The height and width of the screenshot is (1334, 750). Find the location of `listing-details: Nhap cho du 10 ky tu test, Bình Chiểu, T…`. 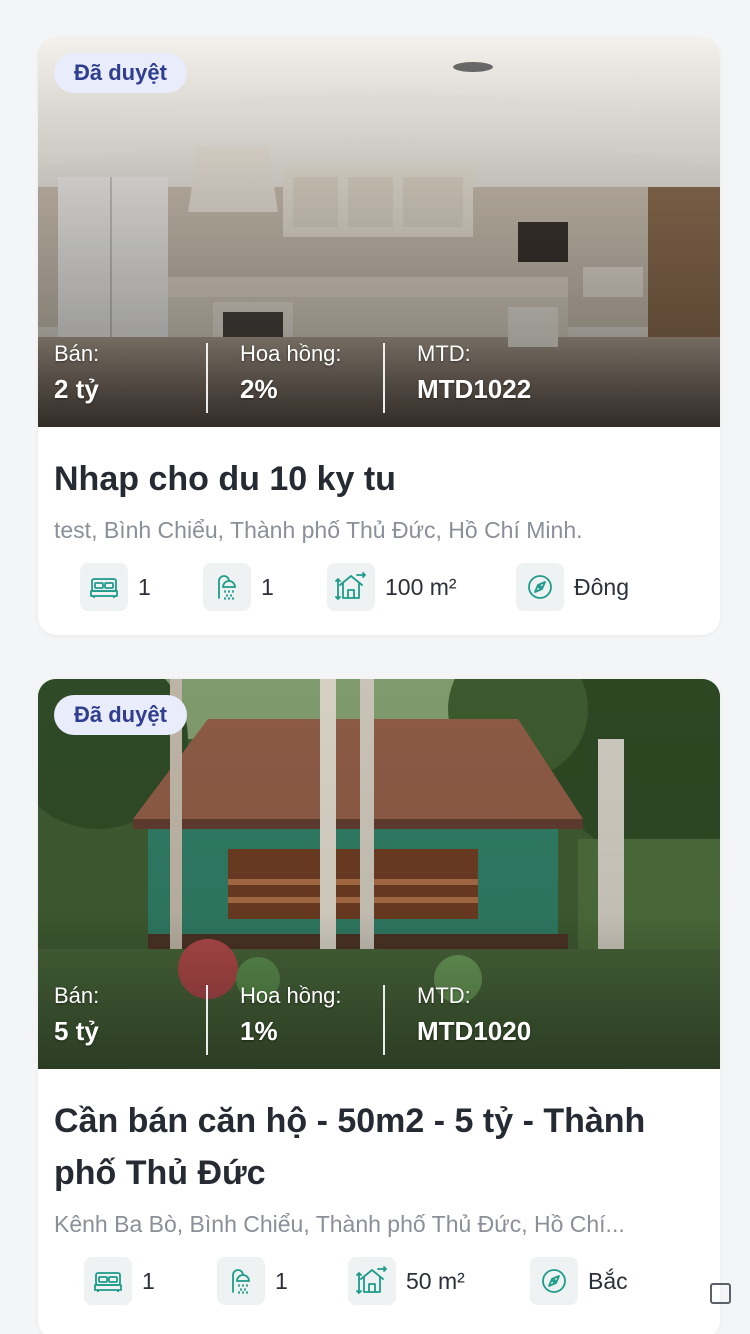

listing-details: Nhap cho du 10 ky tu test, Bình Chiểu, T… is located at coordinates (379, 530).